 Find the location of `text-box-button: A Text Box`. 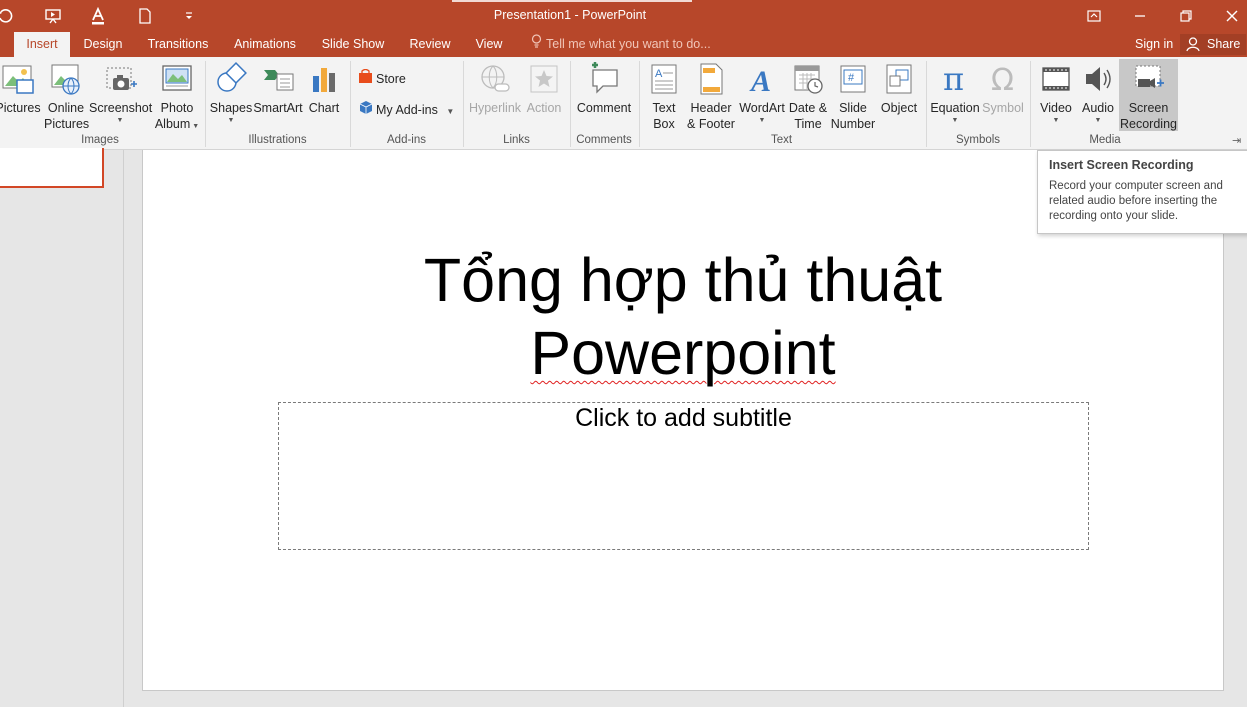

text-box-button: A Text Box is located at coordinates (664, 95).